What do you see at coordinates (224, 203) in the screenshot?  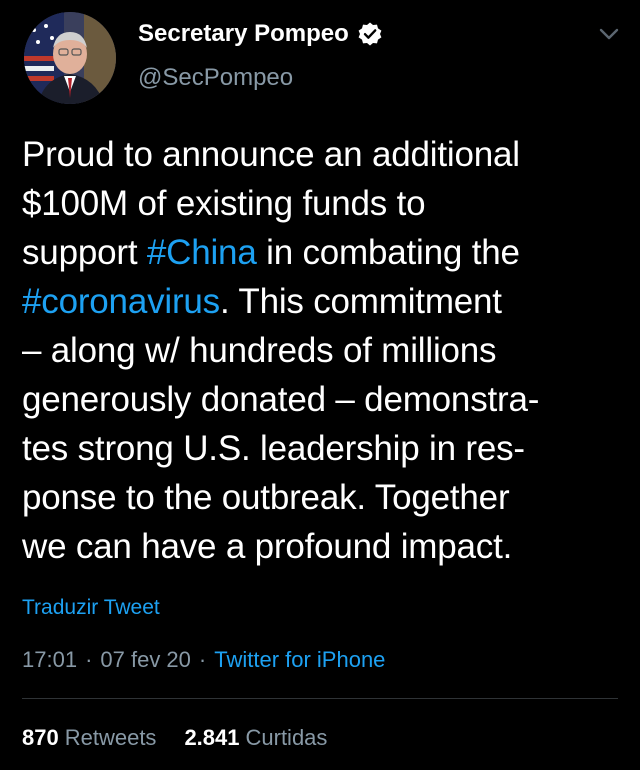 I see `tweet-text-segment: $100M of existing funds to` at bounding box center [224, 203].